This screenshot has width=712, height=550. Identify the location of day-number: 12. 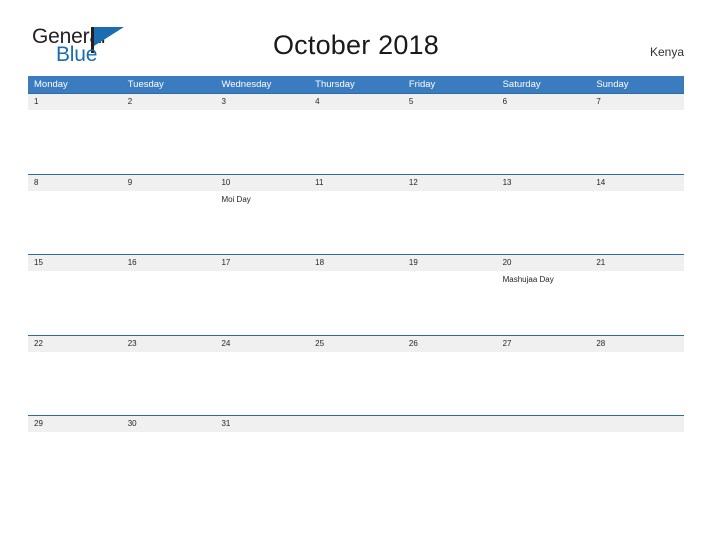
(450, 183).